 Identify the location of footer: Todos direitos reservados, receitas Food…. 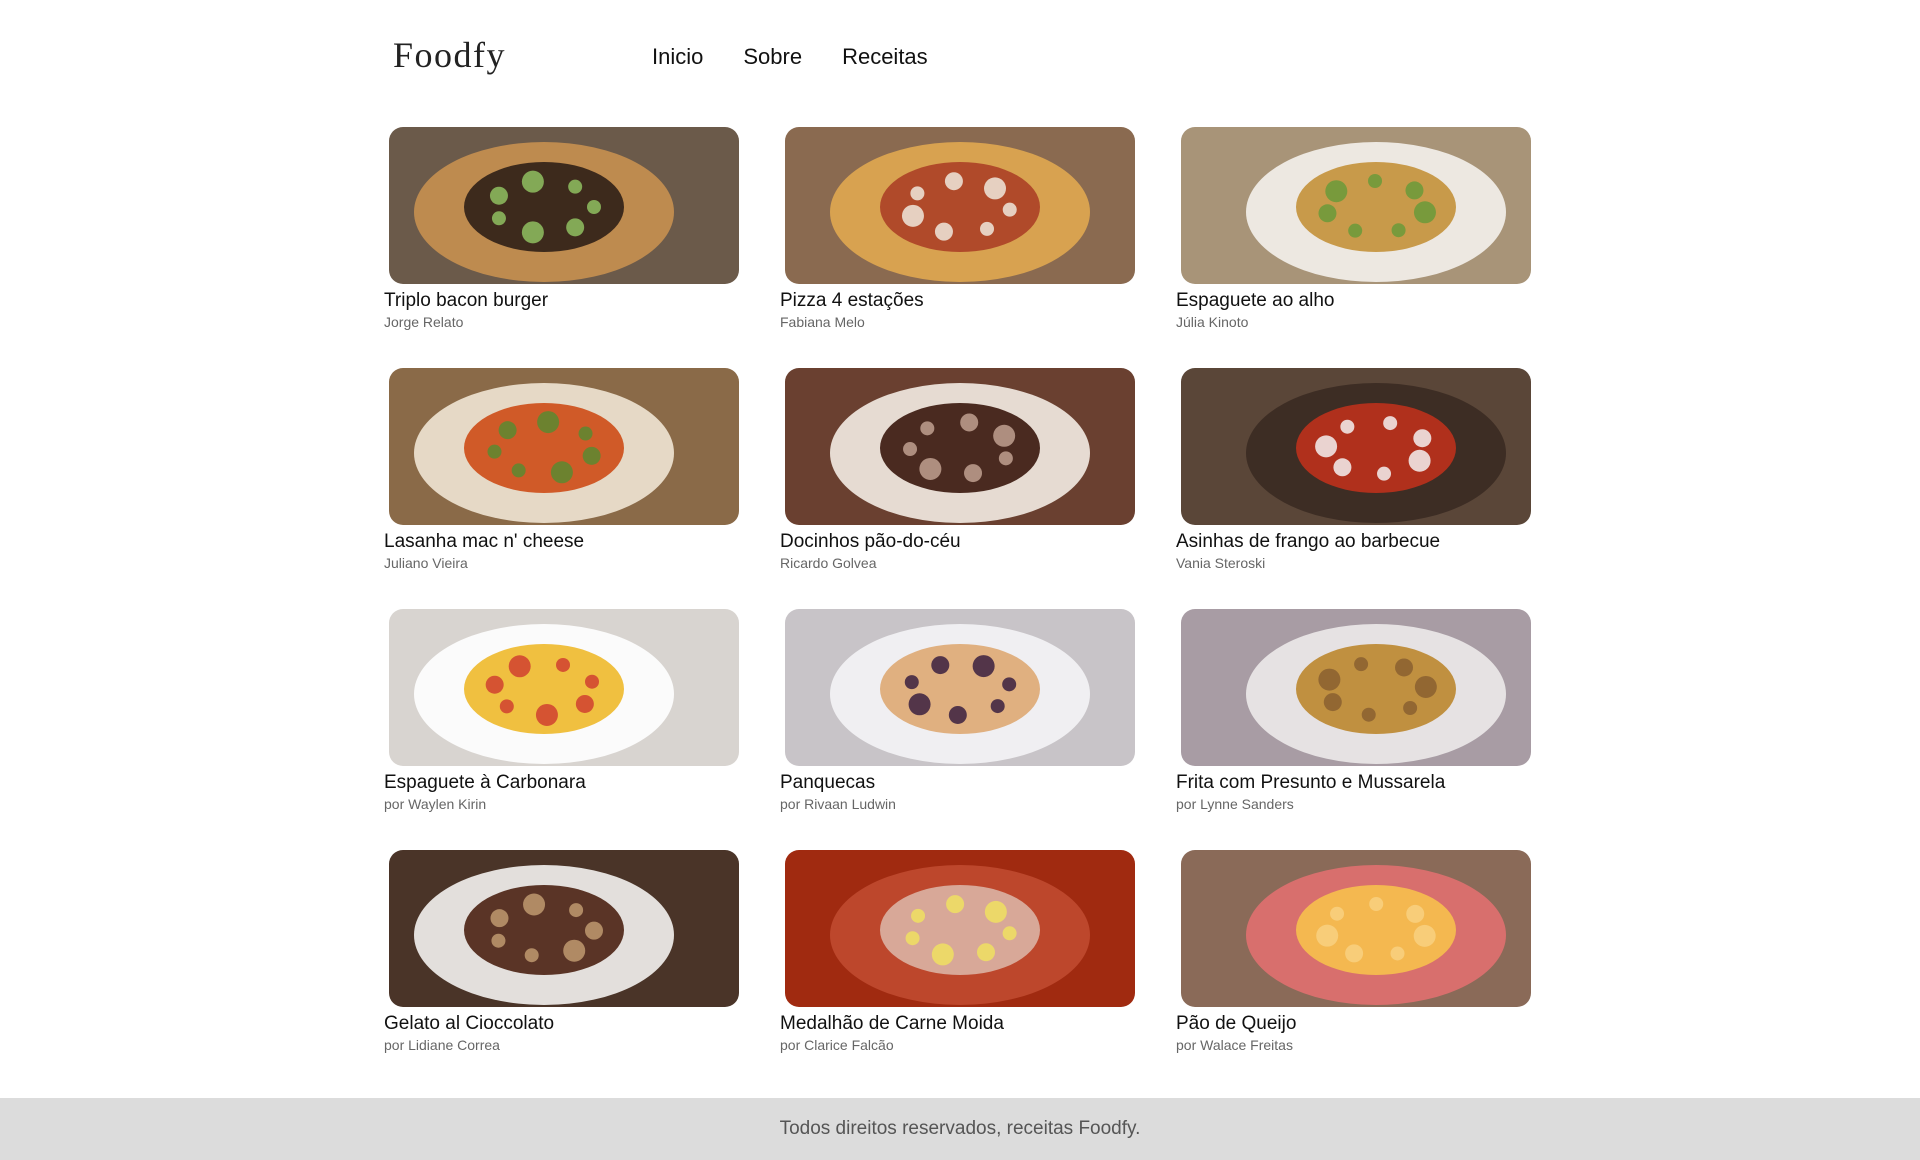
(960, 1129).